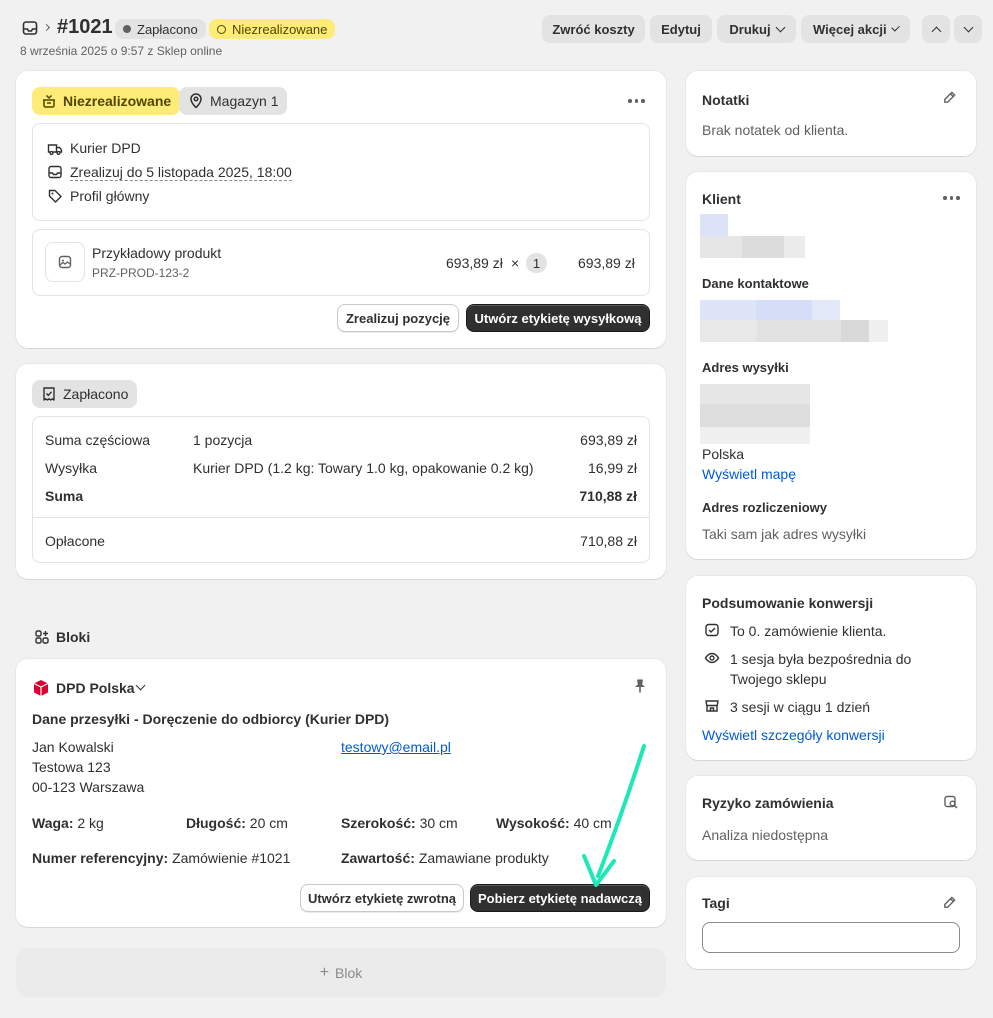  What do you see at coordinates (55, 150) in the screenshot?
I see `delivery-truck-icon` at bounding box center [55, 150].